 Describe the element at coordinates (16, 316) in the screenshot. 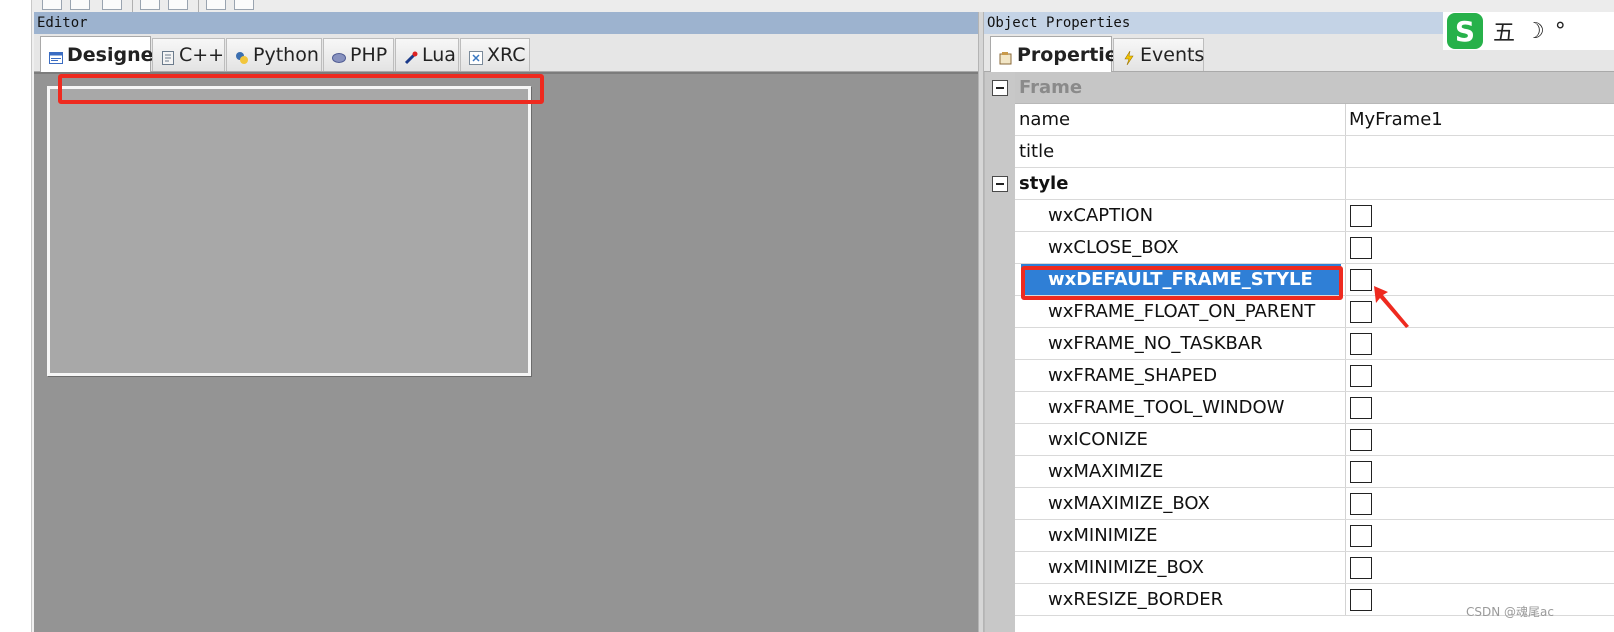

I see `left-desktop-strip` at that location.